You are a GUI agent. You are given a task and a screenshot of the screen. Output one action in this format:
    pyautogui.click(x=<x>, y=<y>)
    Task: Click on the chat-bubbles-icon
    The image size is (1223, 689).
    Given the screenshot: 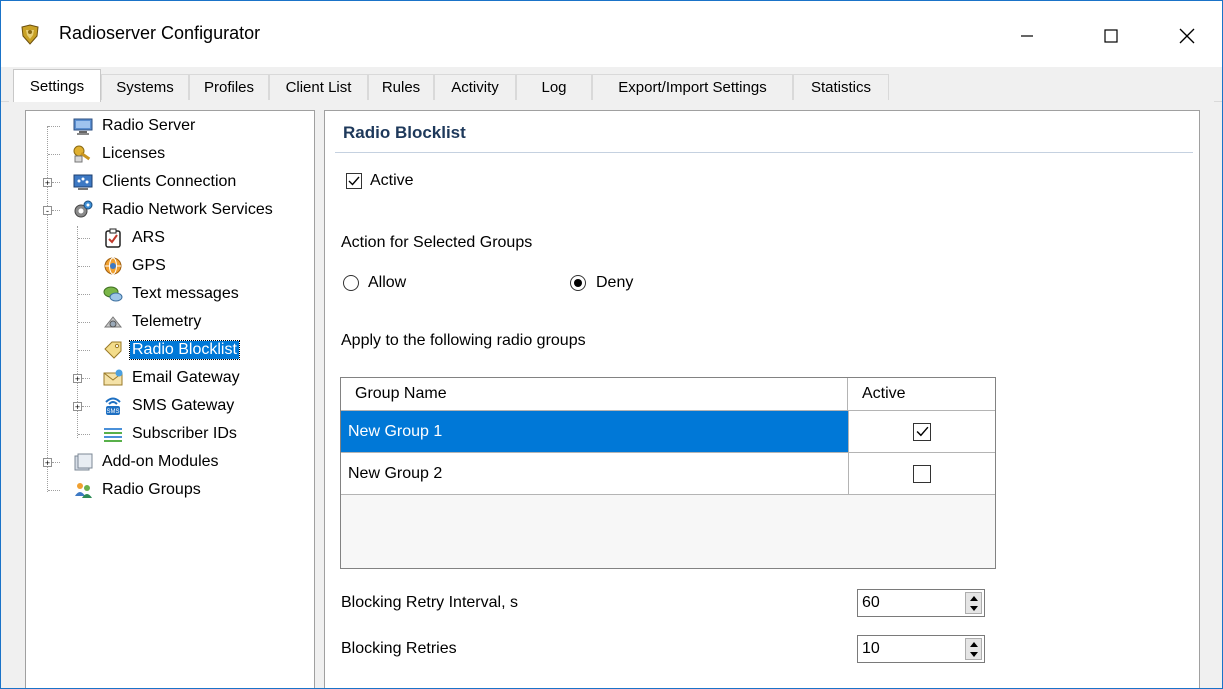 What is the action you would take?
    pyautogui.click(x=113, y=294)
    